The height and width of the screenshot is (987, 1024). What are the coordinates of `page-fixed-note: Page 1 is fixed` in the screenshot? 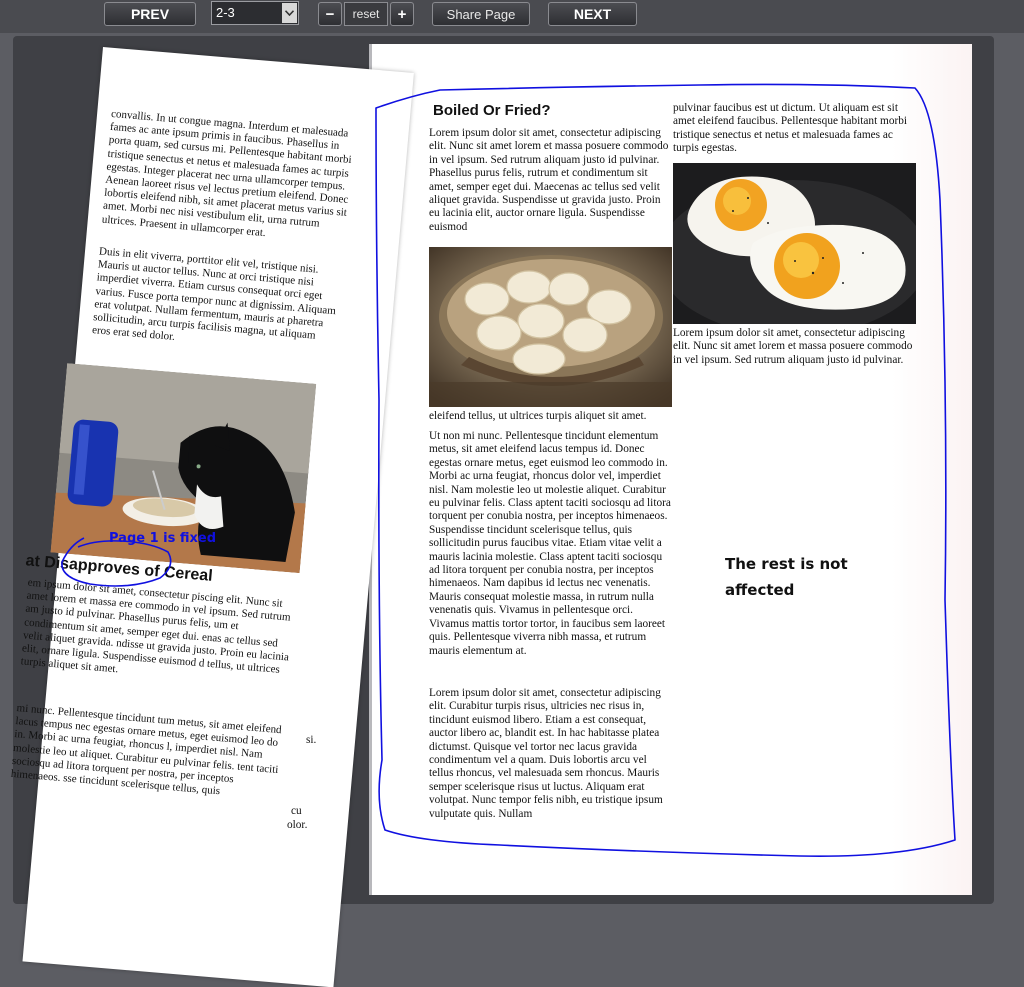 It's located at (163, 538).